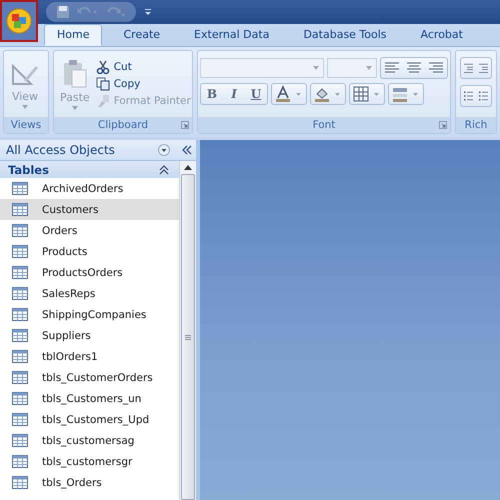 This screenshot has height=500, width=500. I want to click on table-list-item: tbls_Customers_un, so click(89, 398).